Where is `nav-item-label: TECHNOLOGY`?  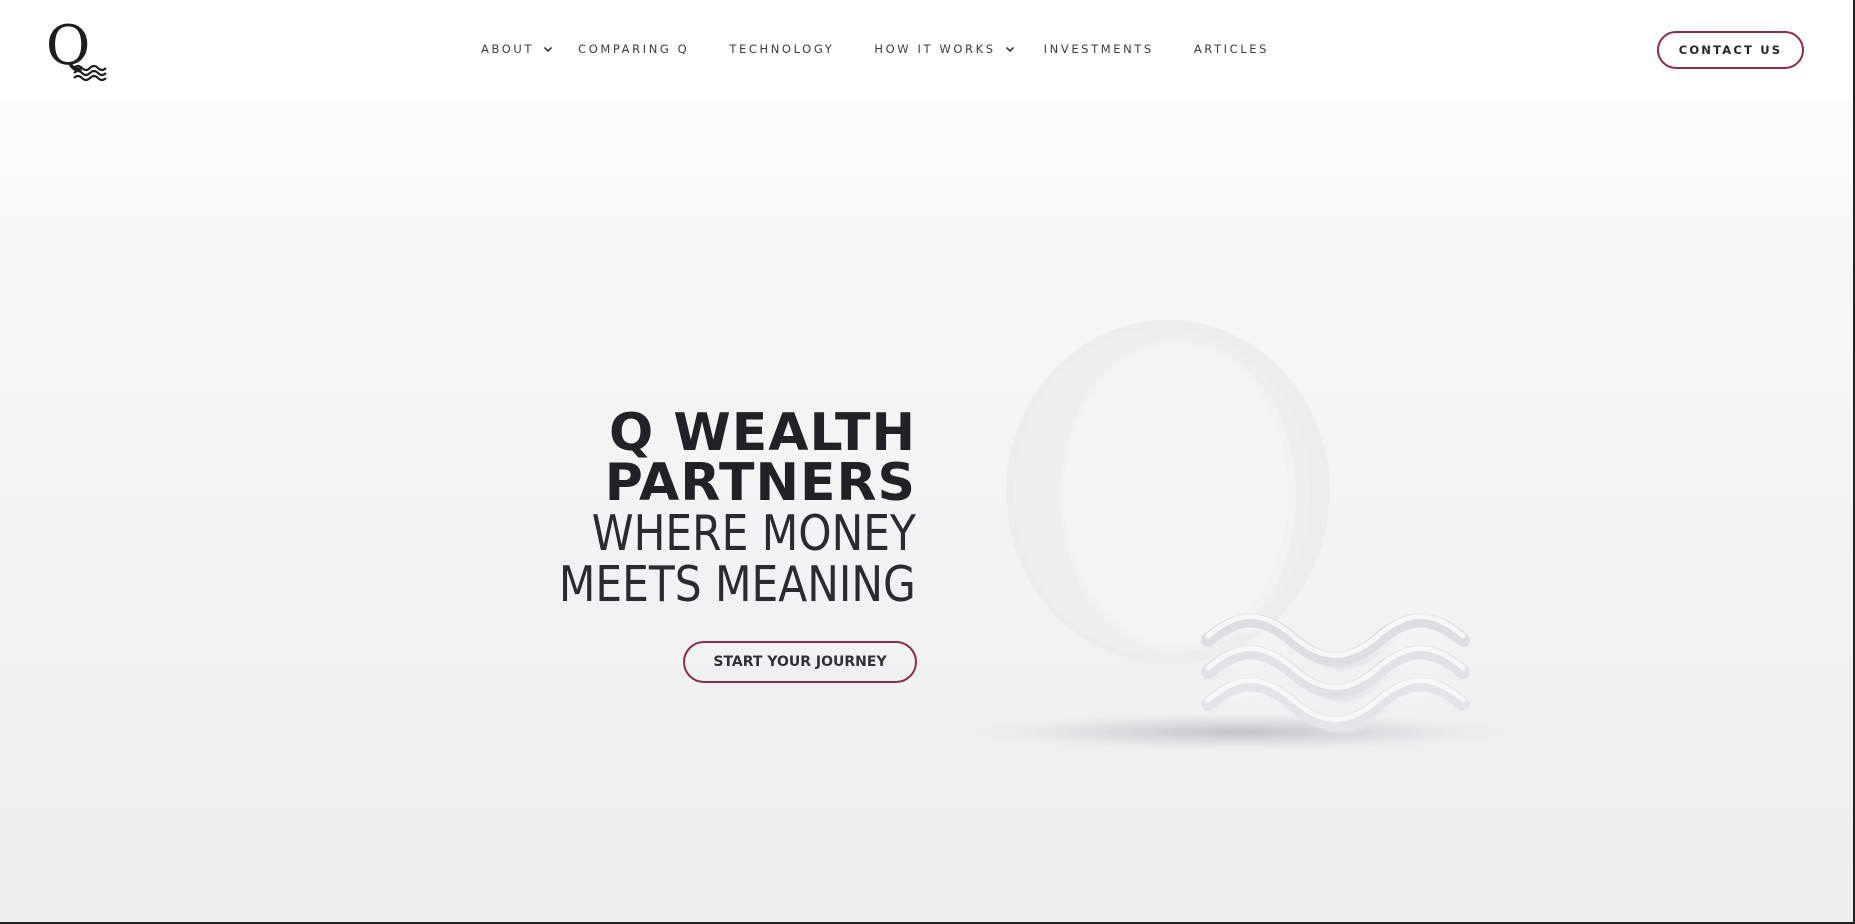 nav-item-label: TECHNOLOGY is located at coordinates (782, 49).